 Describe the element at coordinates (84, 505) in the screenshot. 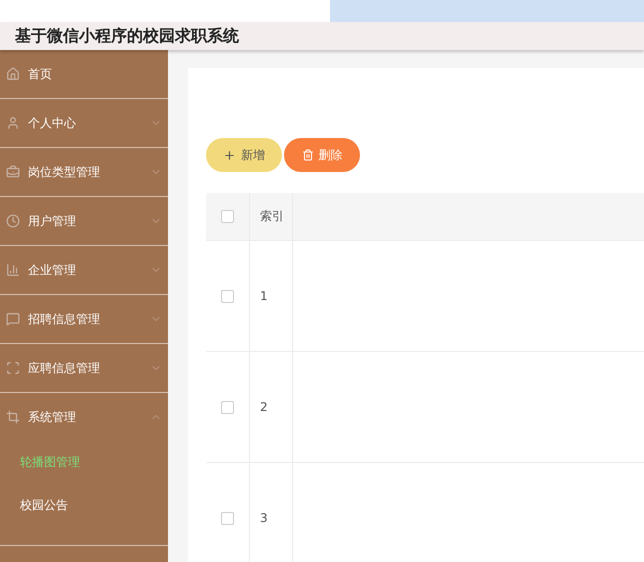

I see `submenu-item: 校园公告` at that location.